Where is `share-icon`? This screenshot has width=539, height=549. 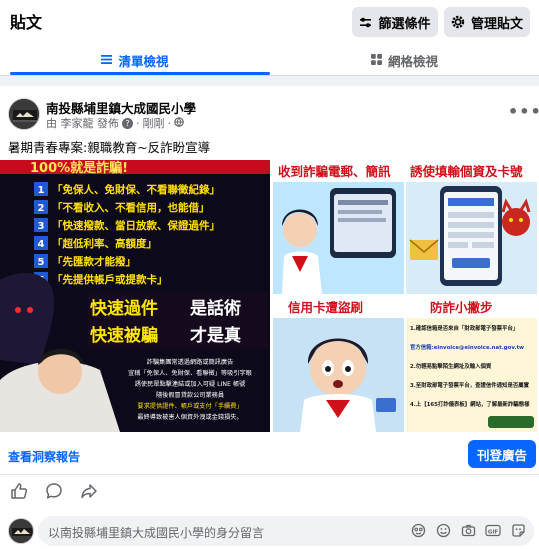
share-icon is located at coordinates (89, 491).